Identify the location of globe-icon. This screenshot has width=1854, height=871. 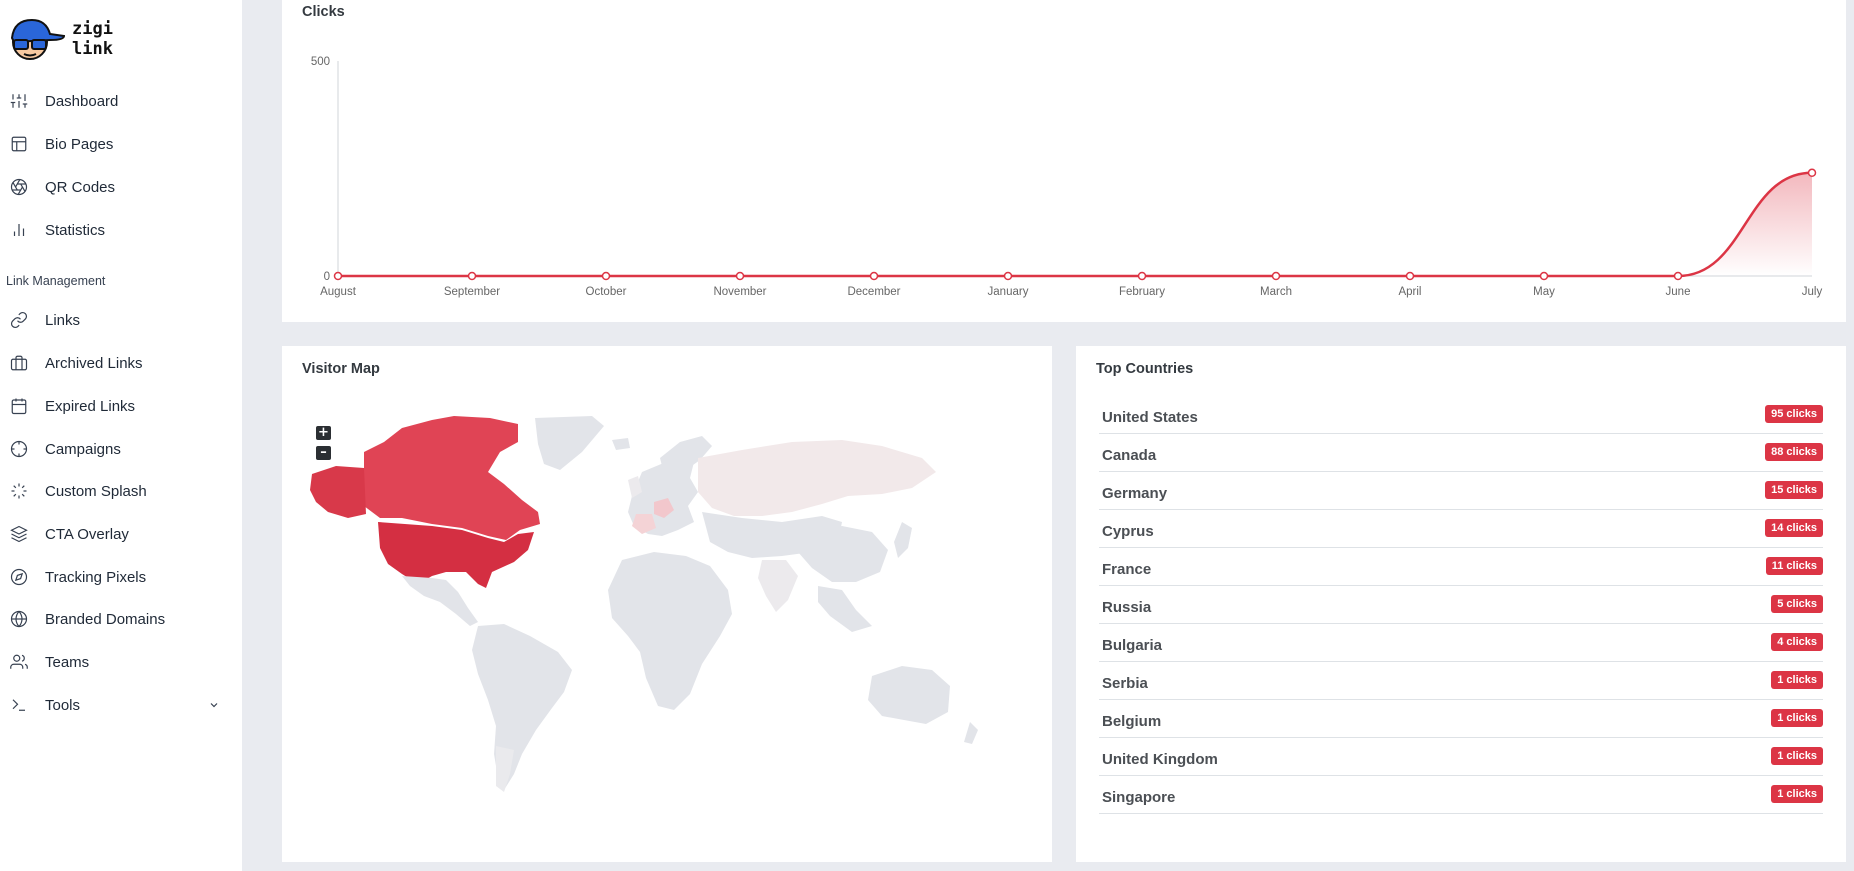
(19, 619).